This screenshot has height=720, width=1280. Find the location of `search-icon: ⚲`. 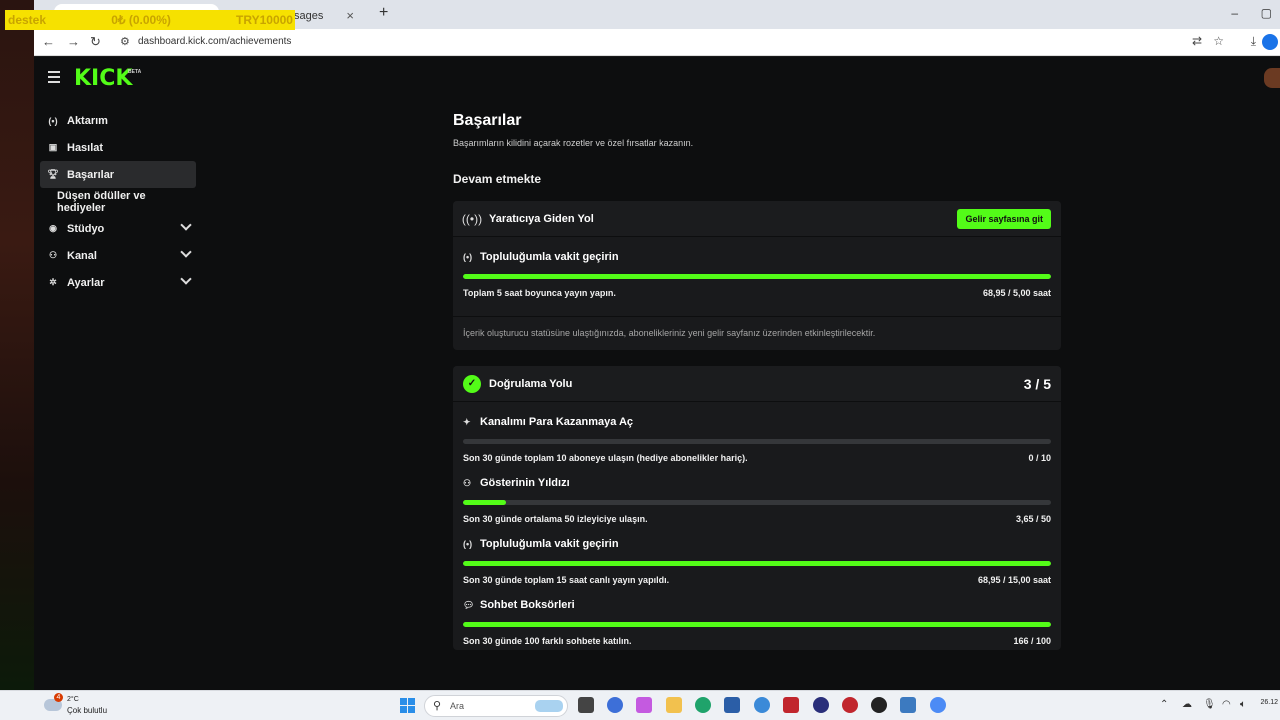

search-icon: ⚲ is located at coordinates (437, 706).